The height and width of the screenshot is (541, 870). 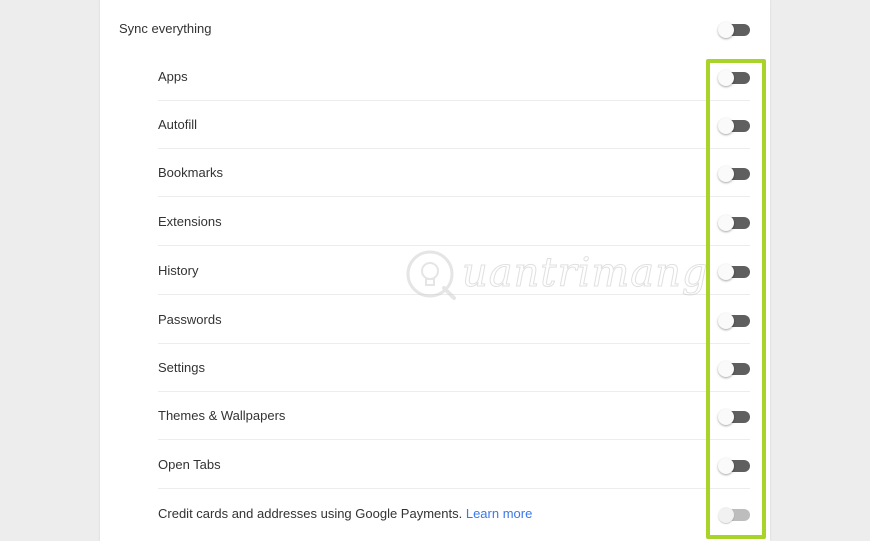 I want to click on sync-item-label: Extensions, so click(x=190, y=221).